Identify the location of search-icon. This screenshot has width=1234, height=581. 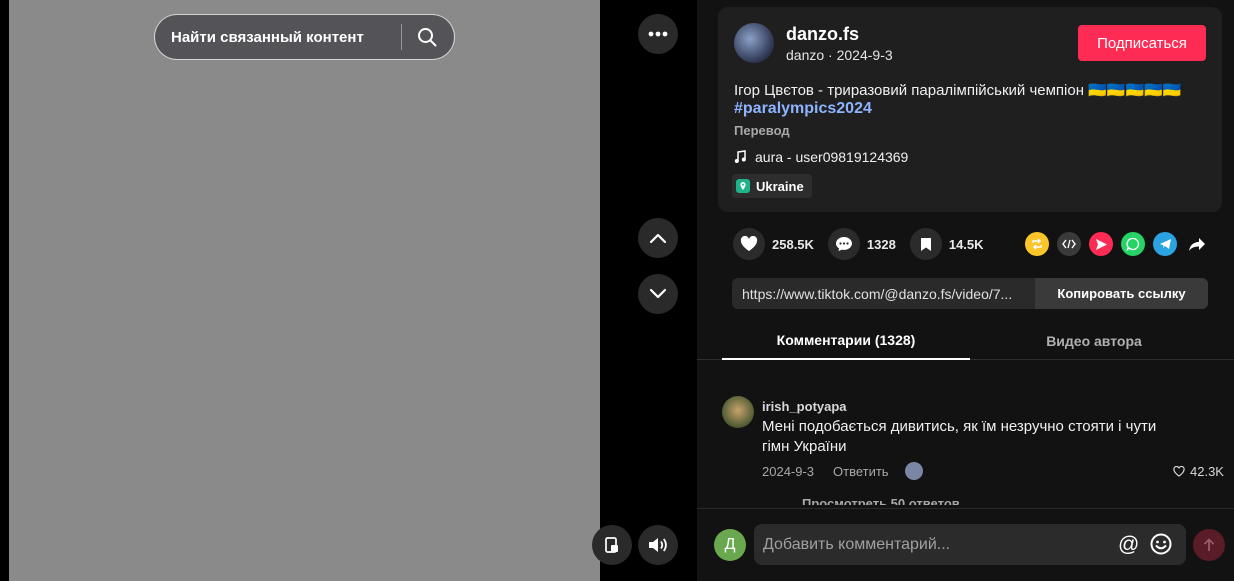
(427, 37).